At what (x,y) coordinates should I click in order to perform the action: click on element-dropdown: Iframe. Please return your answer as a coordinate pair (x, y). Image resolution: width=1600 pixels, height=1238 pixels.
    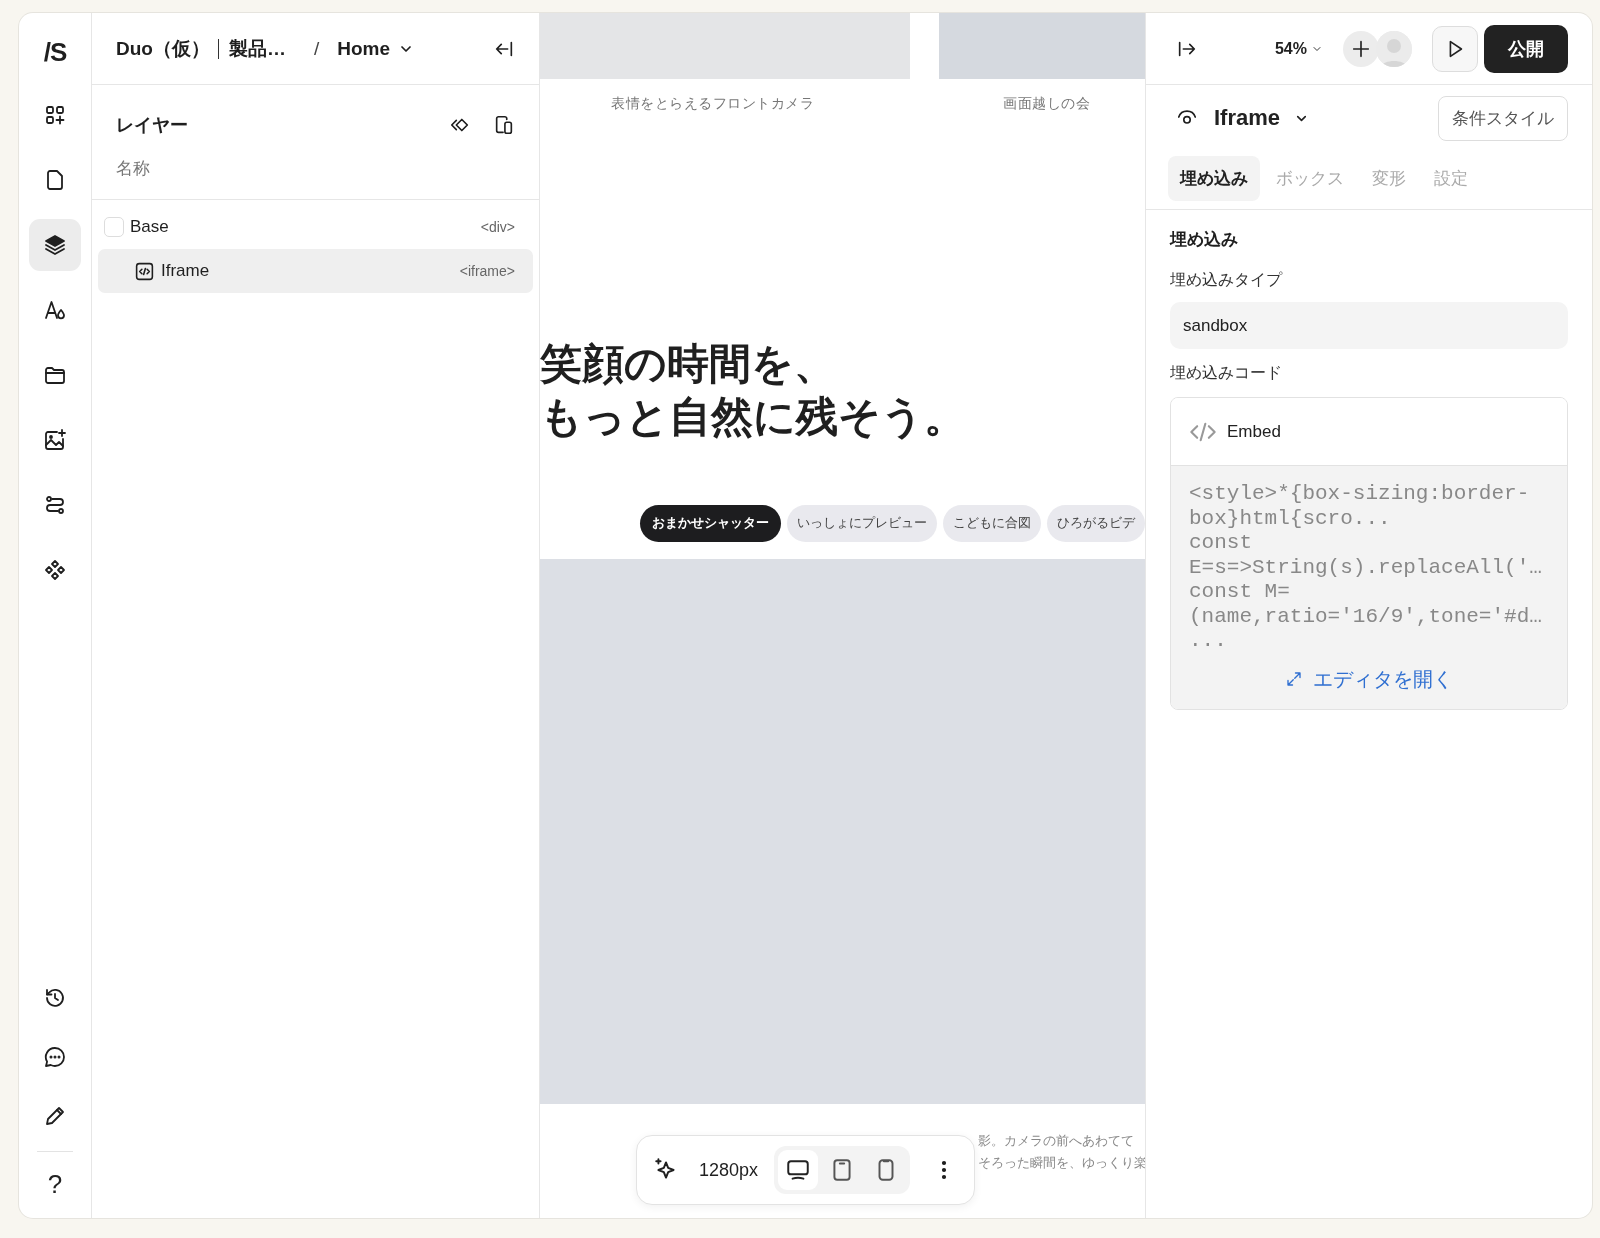
    Looking at the image, I should click on (1262, 118).